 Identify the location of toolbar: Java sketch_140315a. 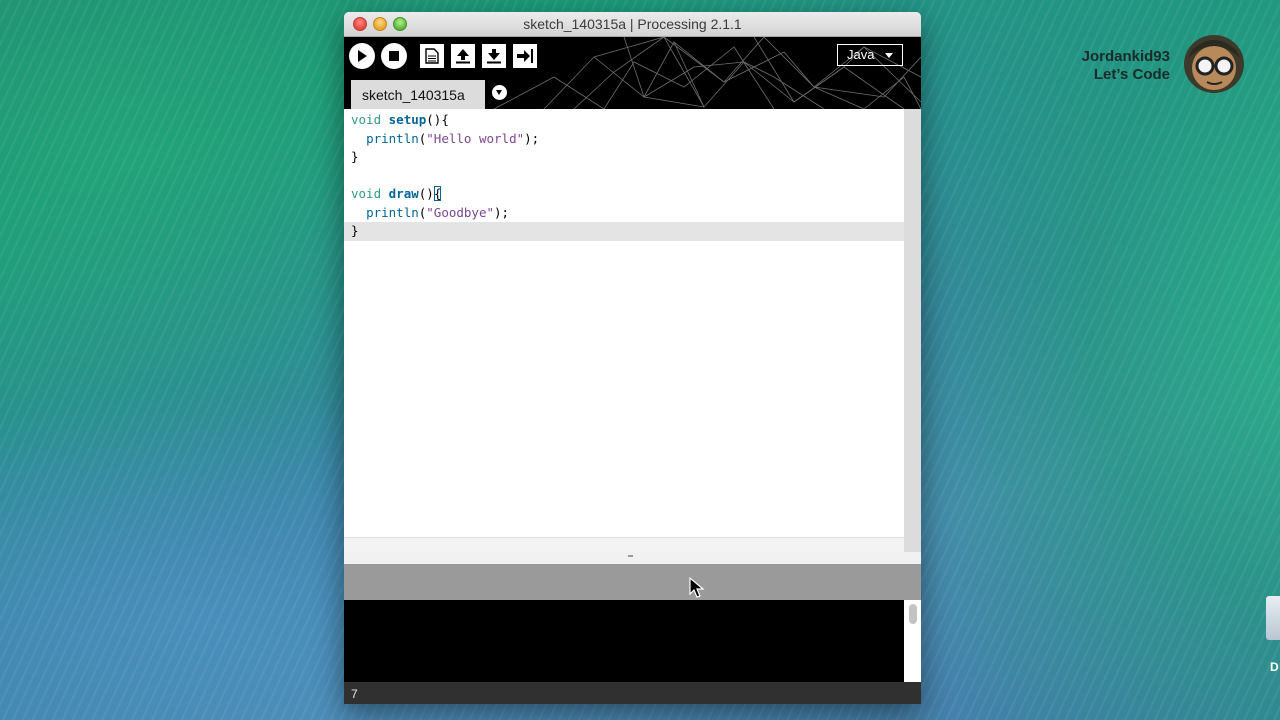
(632, 73).